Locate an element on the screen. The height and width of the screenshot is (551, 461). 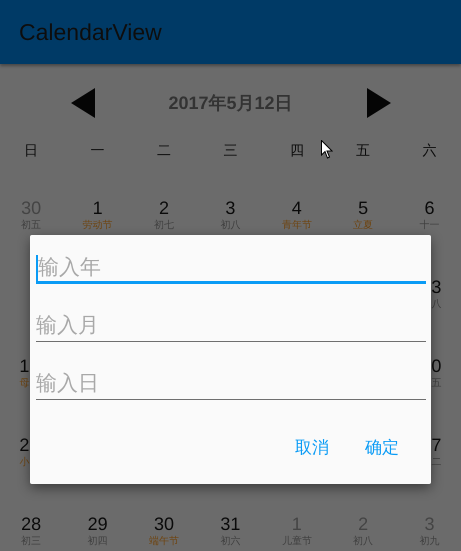
cancel-button: 取消 is located at coordinates (312, 447).